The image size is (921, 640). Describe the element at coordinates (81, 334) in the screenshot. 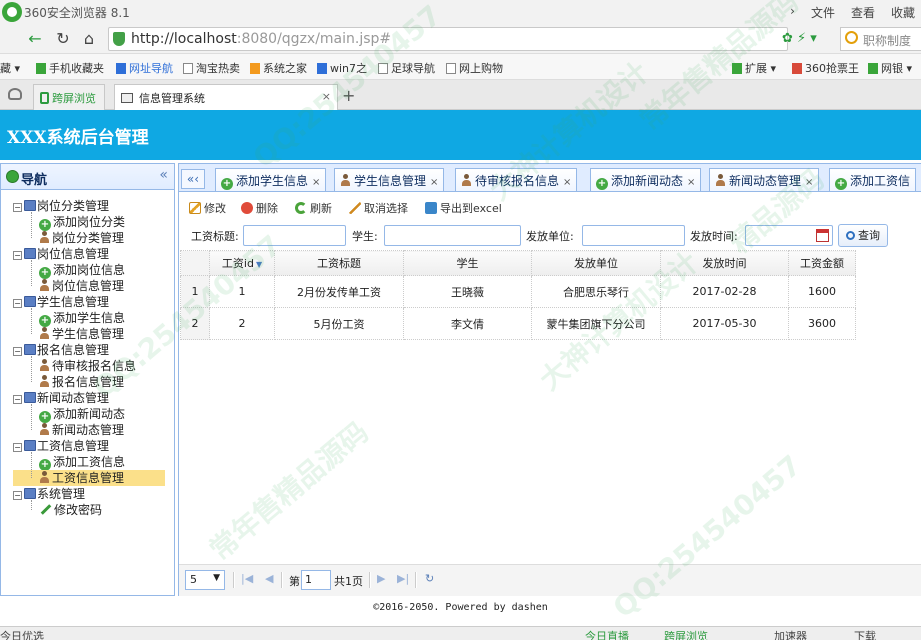

I see `nav-item: 学生信息管理` at that location.